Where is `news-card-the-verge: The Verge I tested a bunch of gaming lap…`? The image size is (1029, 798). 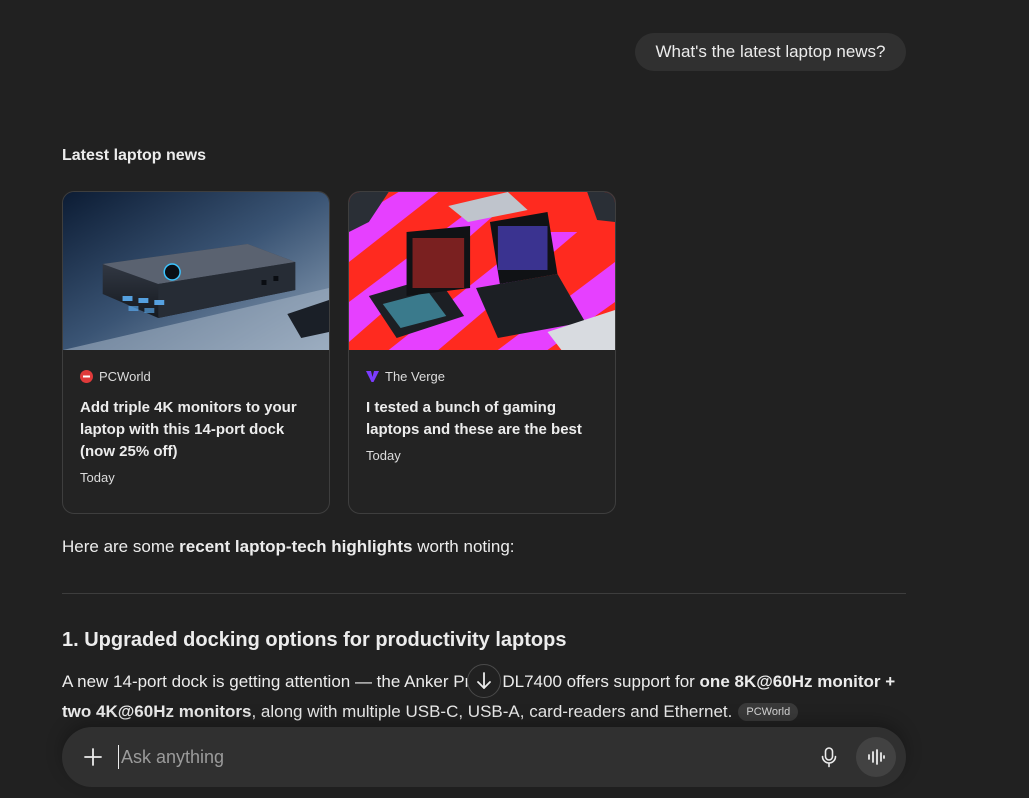
news-card-the-verge: The Verge I tested a bunch of gaming lap… is located at coordinates (482, 352).